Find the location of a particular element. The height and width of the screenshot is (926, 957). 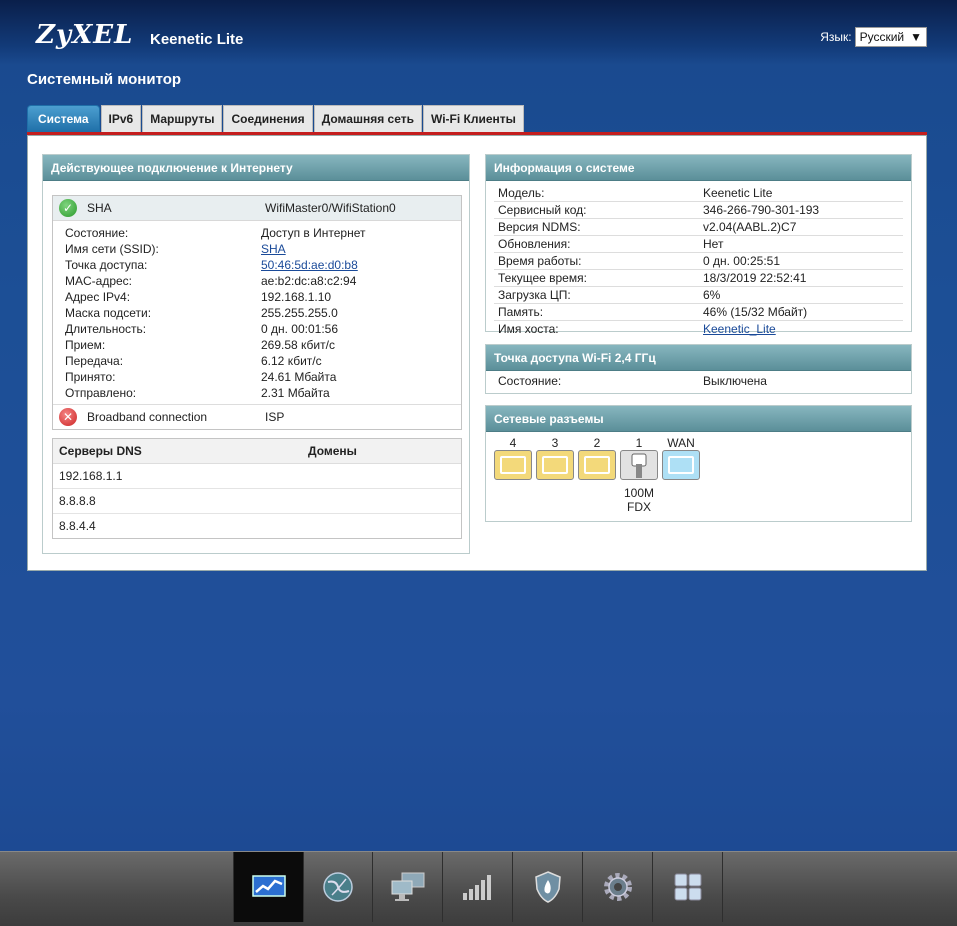

network-ports-panel: Сетевые разъемы 4 3 2 1 100M FDX WAN is located at coordinates (698, 463).